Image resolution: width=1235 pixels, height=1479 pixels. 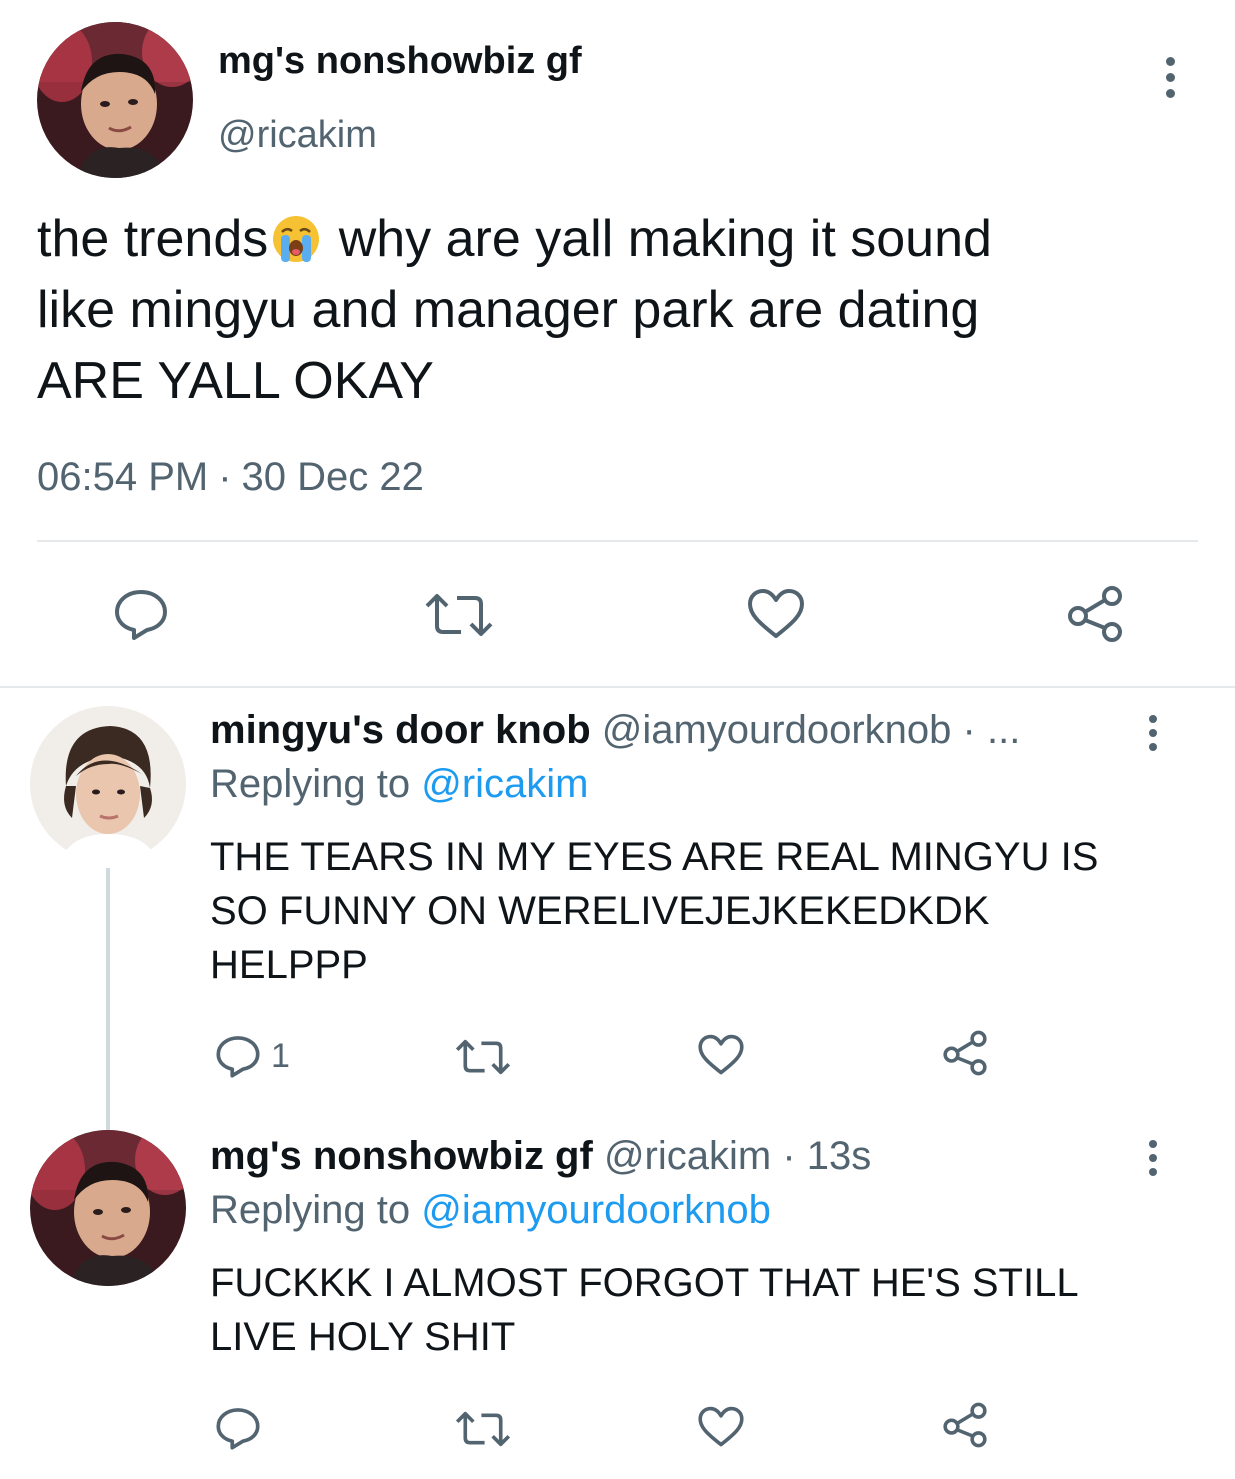 I want to click on reply2-like-button, so click(x=721, y=1427).